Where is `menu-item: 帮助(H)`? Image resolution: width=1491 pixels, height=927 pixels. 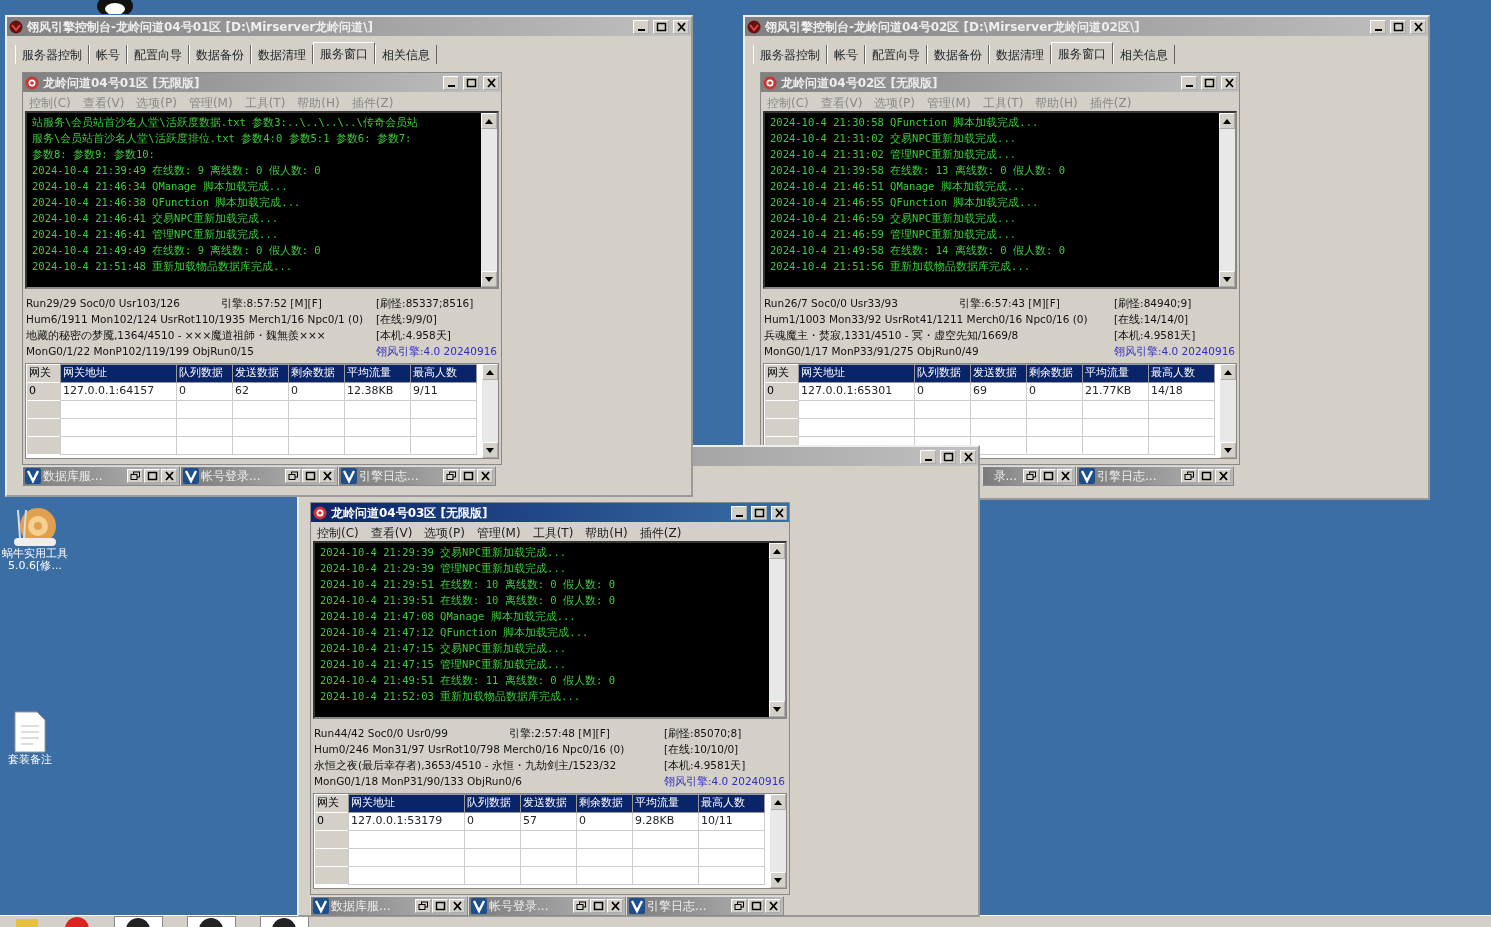
menu-item: 帮助(H) is located at coordinates (606, 531).